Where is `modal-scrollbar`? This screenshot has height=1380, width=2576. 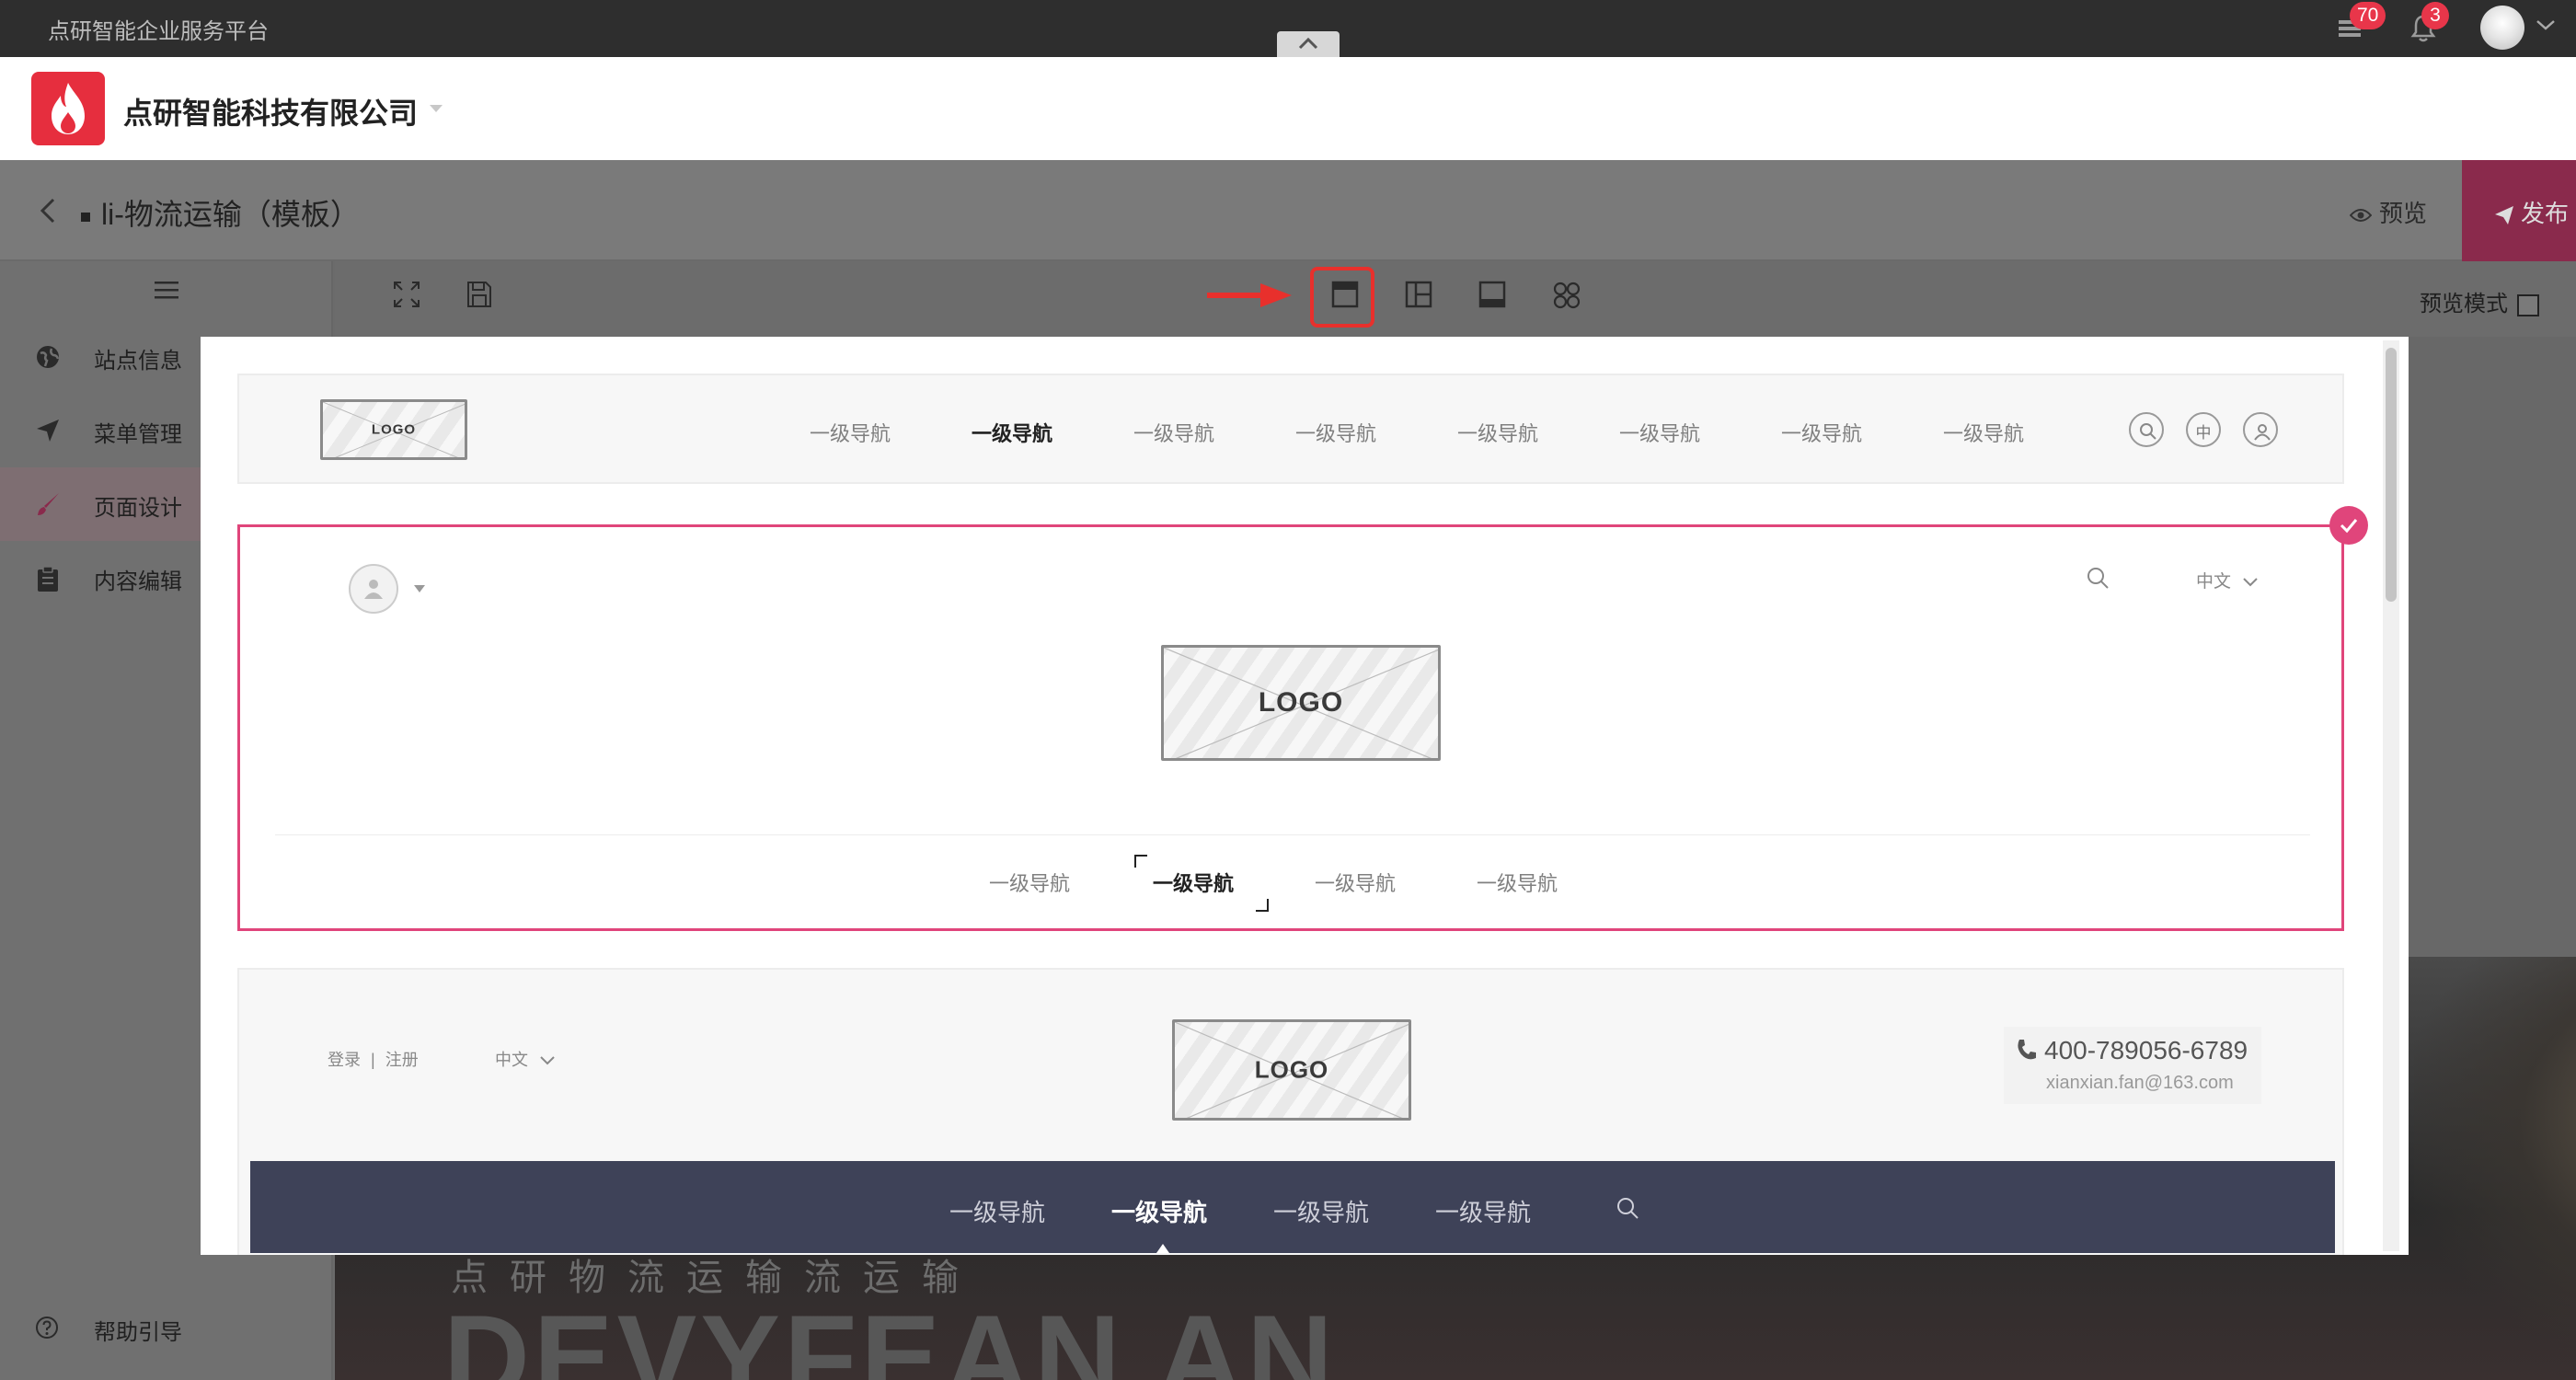
modal-scrollbar is located at coordinates (2391, 795).